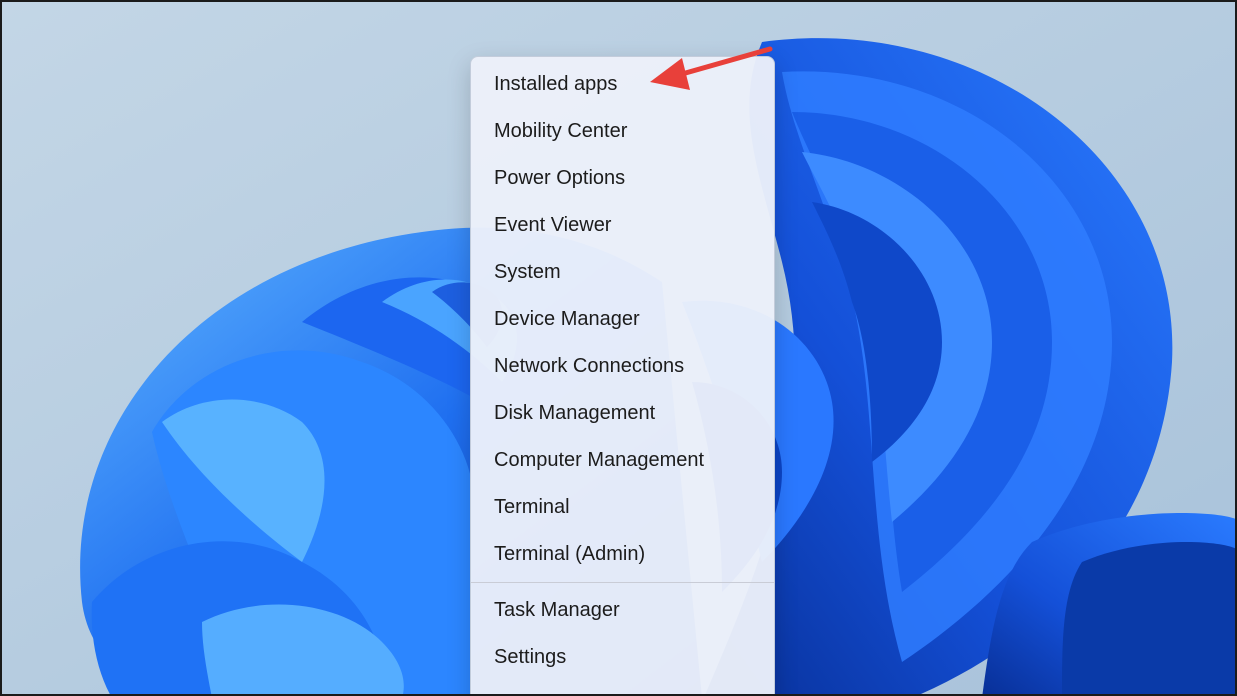 The width and height of the screenshot is (1237, 696). What do you see at coordinates (622, 610) in the screenshot?
I see `menu-item-task-manager: Task Manager` at bounding box center [622, 610].